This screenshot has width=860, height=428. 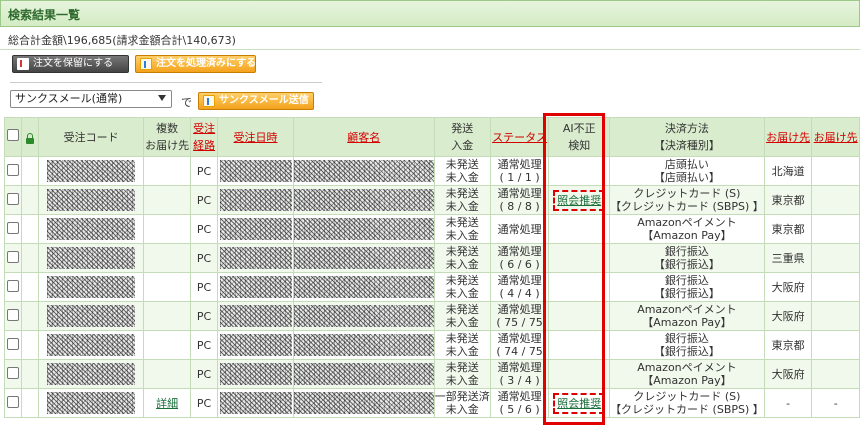 I want to click on status-cell: 通常処理( 3 / 4 ), so click(x=519, y=374).